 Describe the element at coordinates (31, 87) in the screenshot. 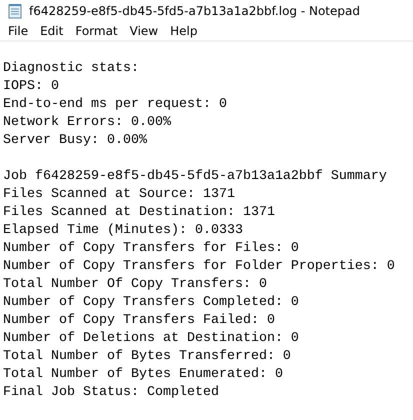

I see `text-line: IOPS: 0` at that location.